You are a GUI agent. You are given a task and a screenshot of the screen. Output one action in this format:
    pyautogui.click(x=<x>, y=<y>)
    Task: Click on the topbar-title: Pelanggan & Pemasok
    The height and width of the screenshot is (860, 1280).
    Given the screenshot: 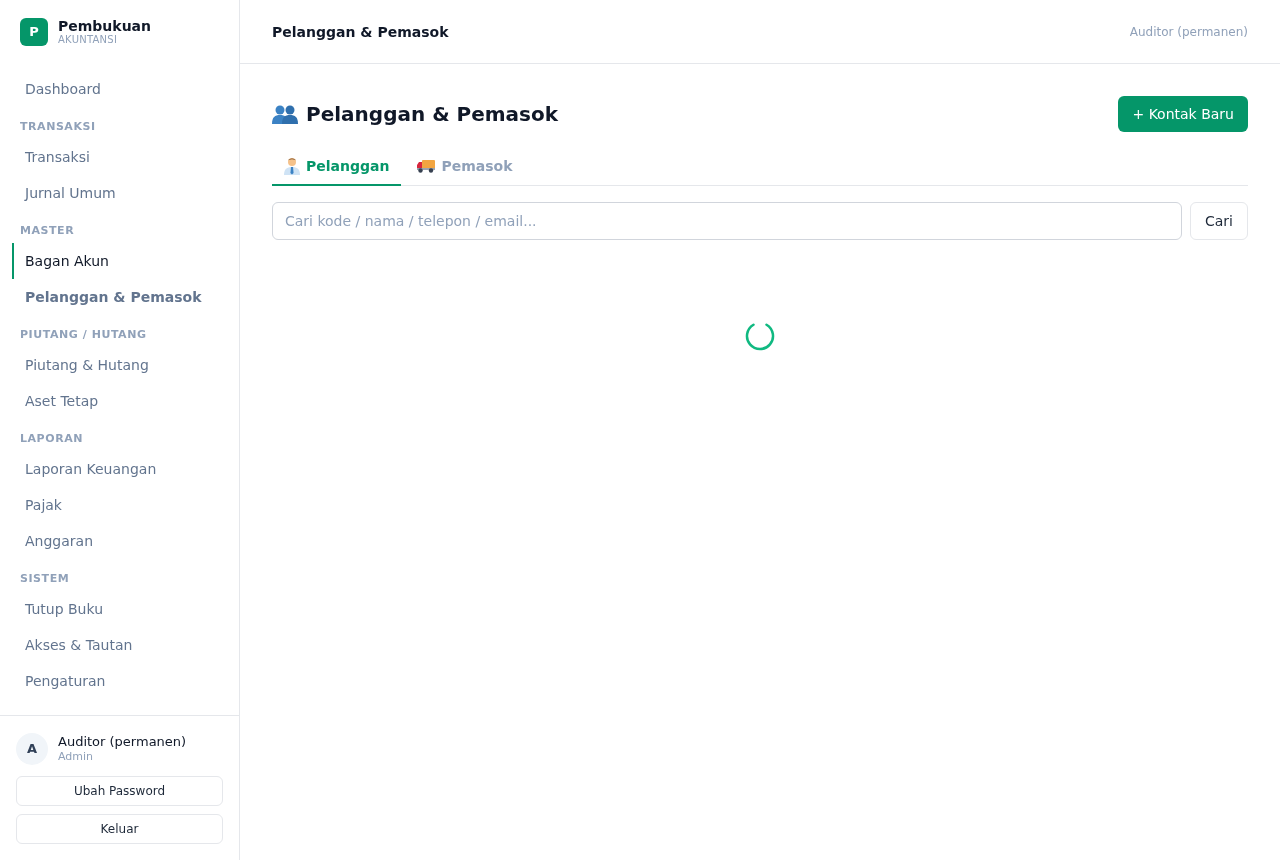 What is the action you would take?
    pyautogui.click(x=360, y=32)
    